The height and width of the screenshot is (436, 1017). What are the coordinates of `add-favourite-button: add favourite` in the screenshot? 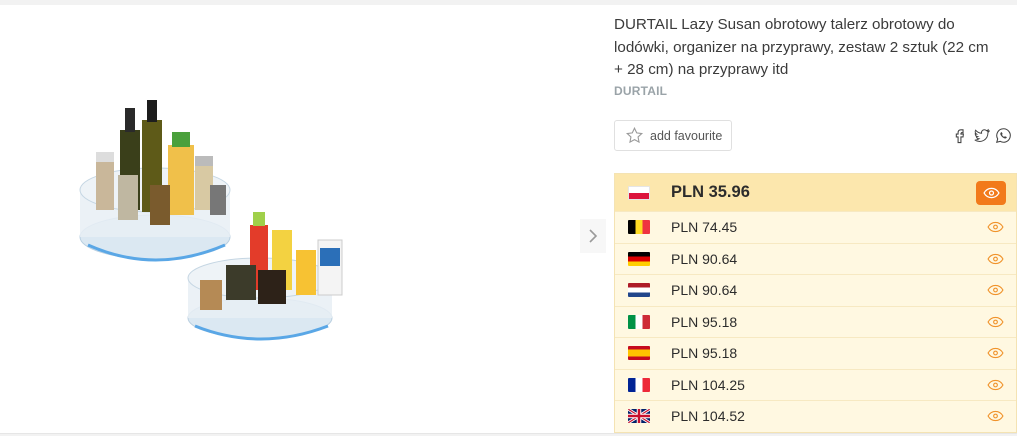 It's located at (673, 135).